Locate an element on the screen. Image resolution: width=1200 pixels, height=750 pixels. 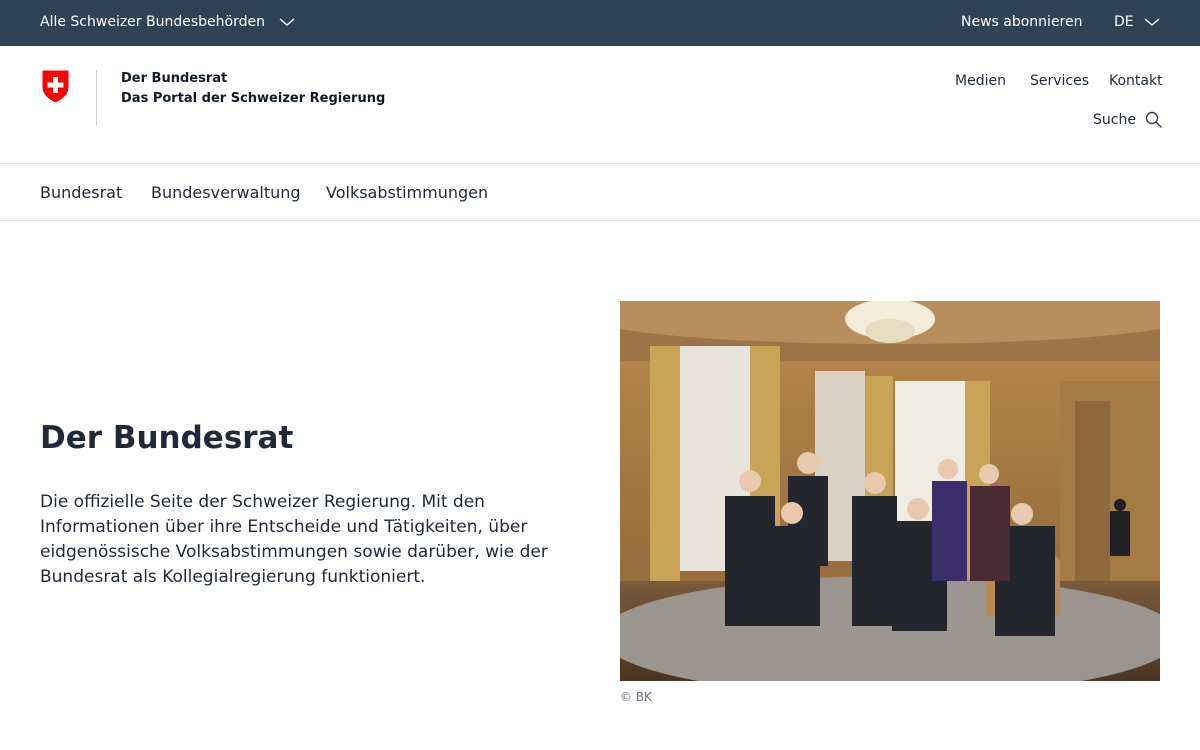
search-icon is located at coordinates (1153, 119).